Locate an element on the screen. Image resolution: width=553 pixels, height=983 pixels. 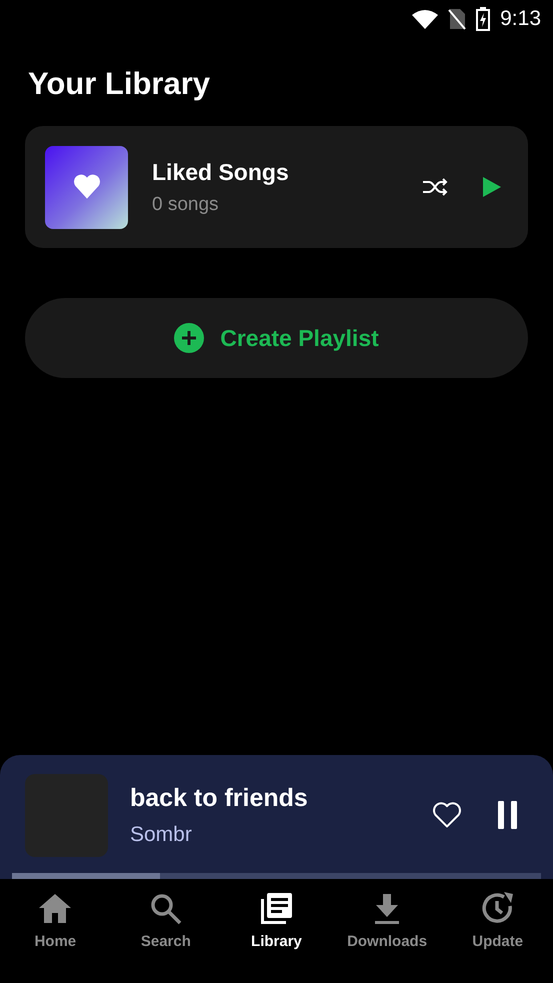
status-time: 9:13 is located at coordinates (520, 19).